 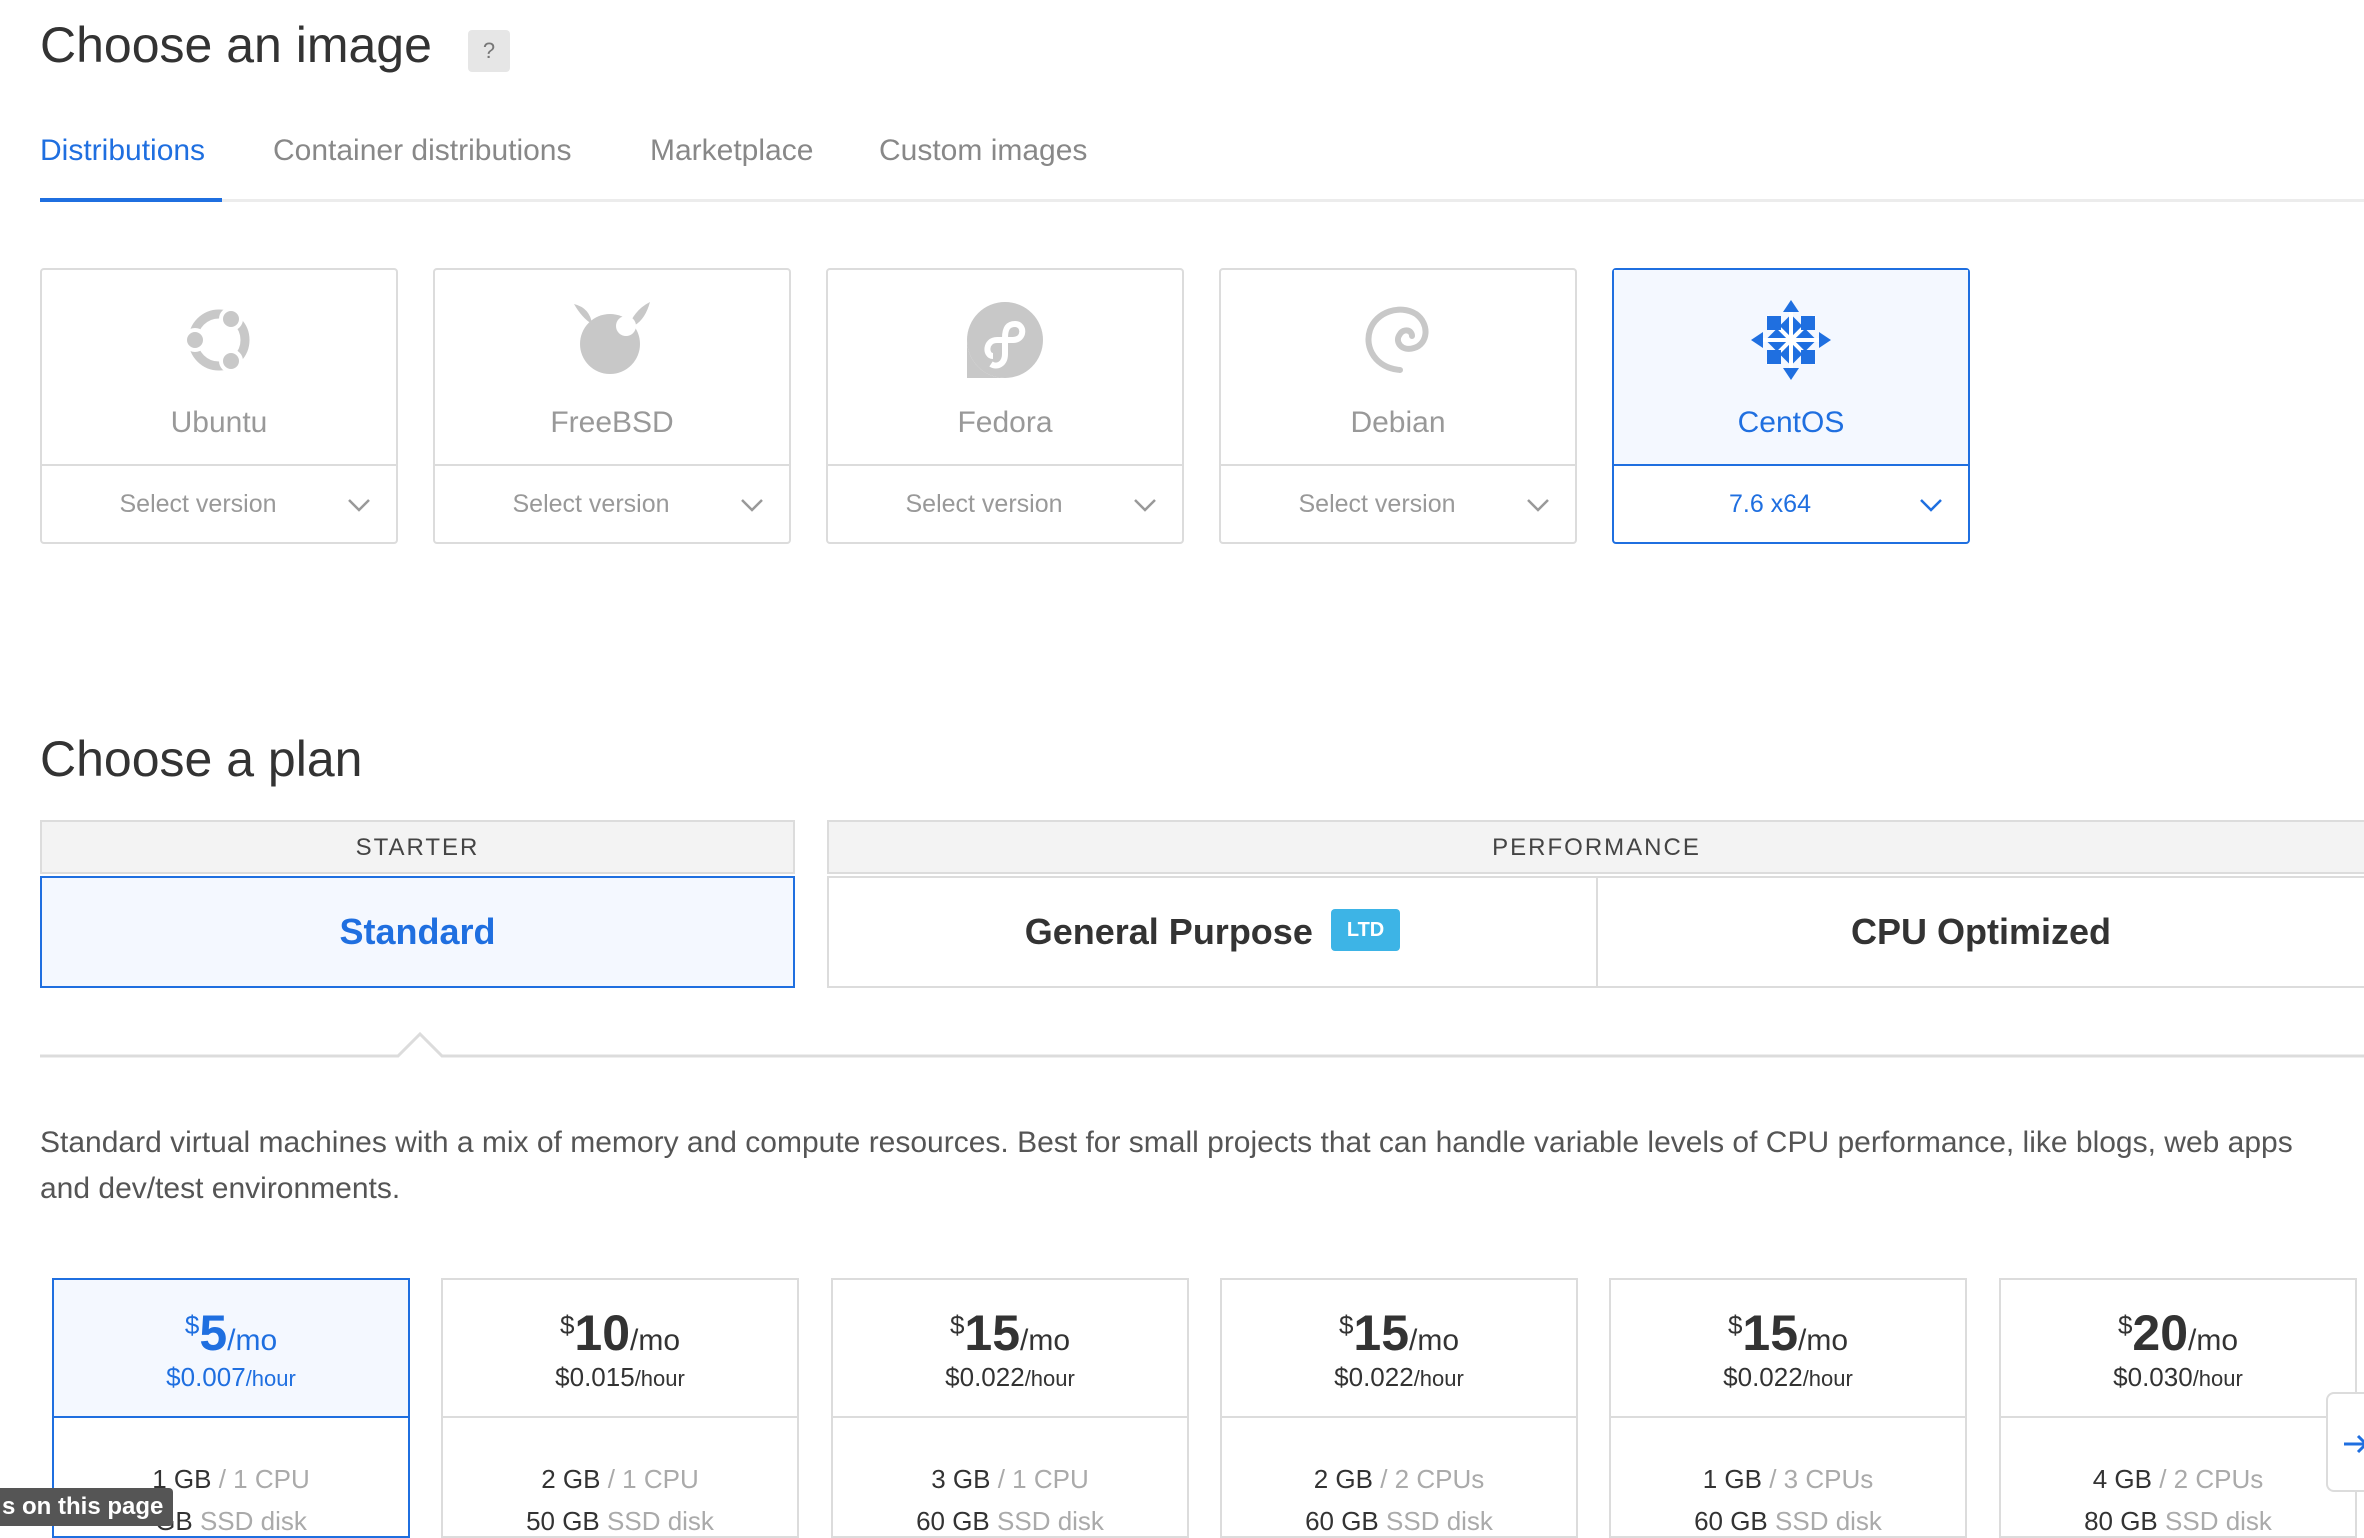 I want to click on active-tab-indicator, so click(x=131, y=200).